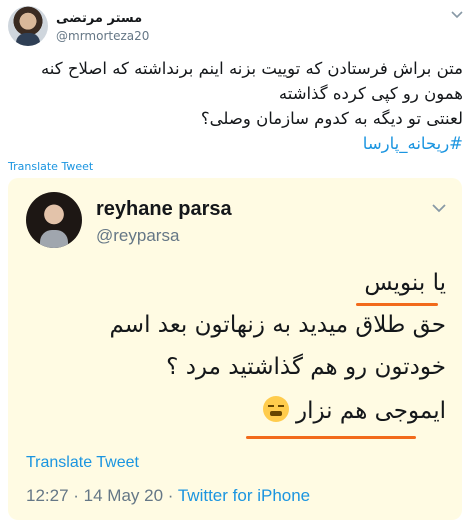 The image size is (473, 528). I want to click on author-avatar, so click(28, 26).